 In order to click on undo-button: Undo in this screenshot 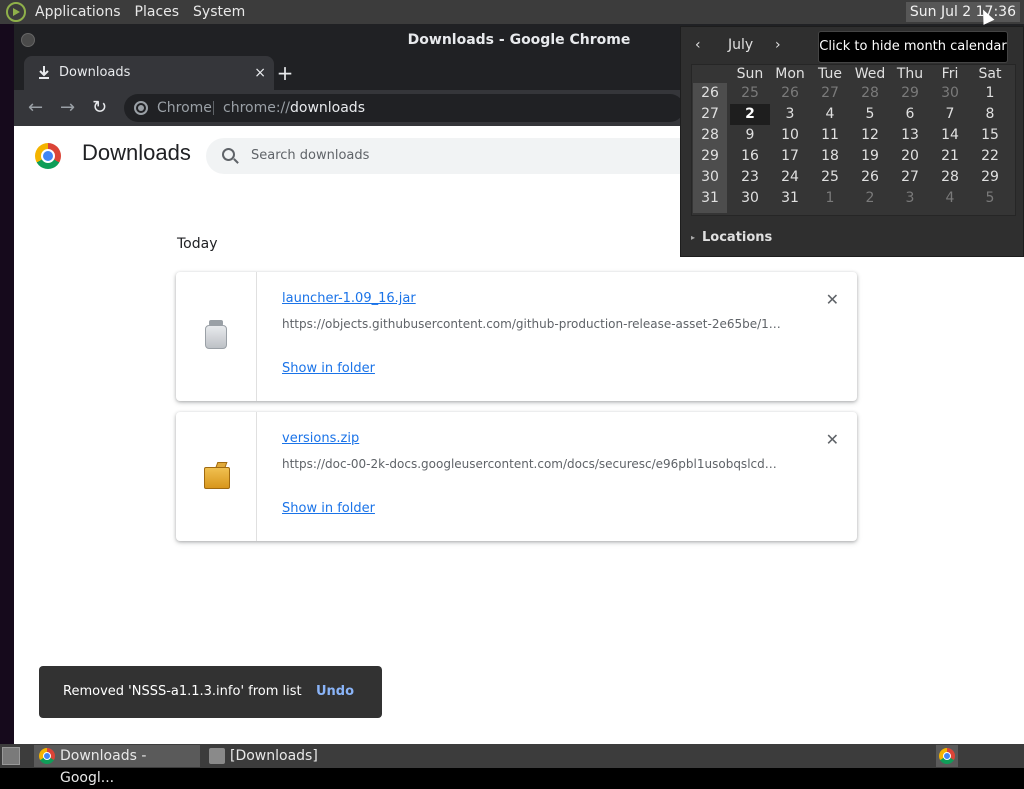, I will do `click(335, 692)`.